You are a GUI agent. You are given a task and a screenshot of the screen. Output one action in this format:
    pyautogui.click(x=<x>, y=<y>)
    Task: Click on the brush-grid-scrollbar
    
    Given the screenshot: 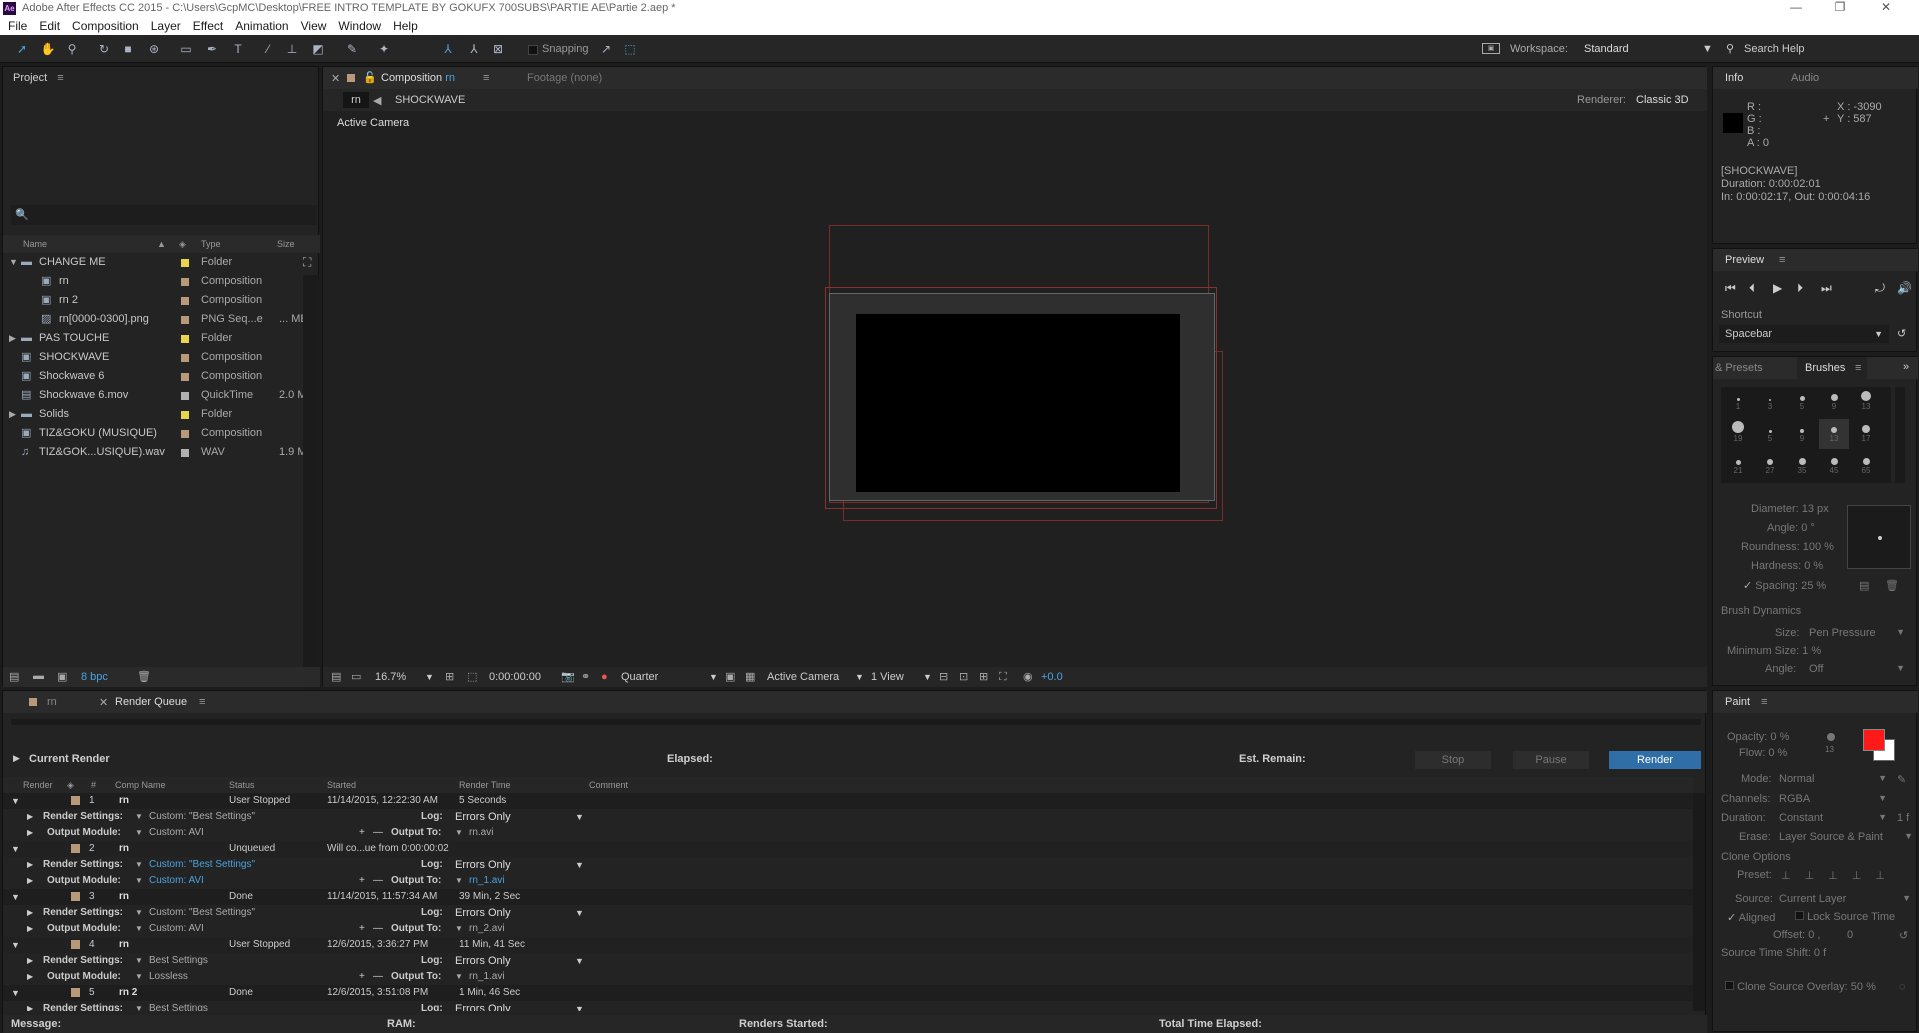 What is the action you would take?
    pyautogui.click(x=1900, y=435)
    